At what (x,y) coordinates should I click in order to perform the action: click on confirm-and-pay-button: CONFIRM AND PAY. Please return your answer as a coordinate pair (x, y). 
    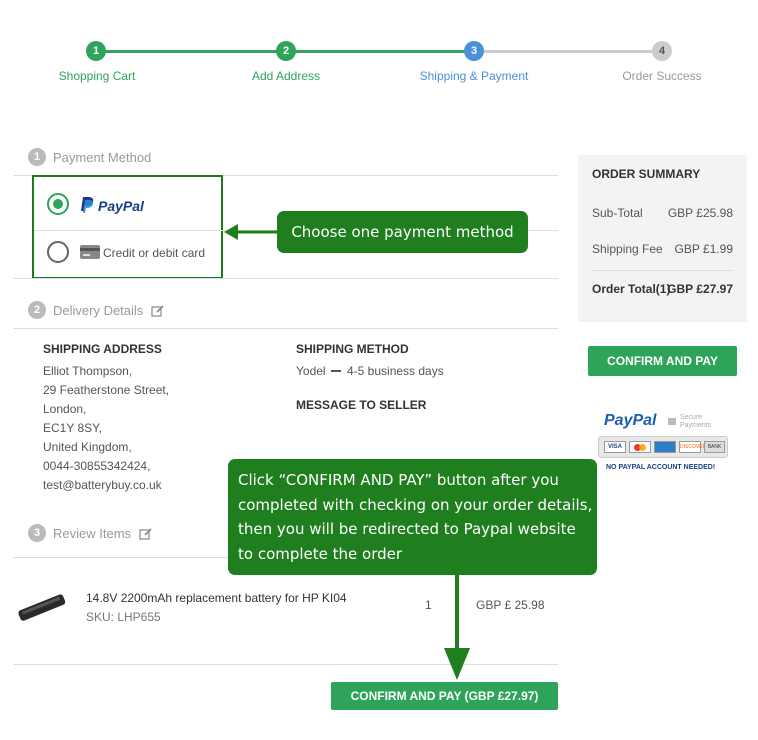
    Looking at the image, I should click on (662, 361).